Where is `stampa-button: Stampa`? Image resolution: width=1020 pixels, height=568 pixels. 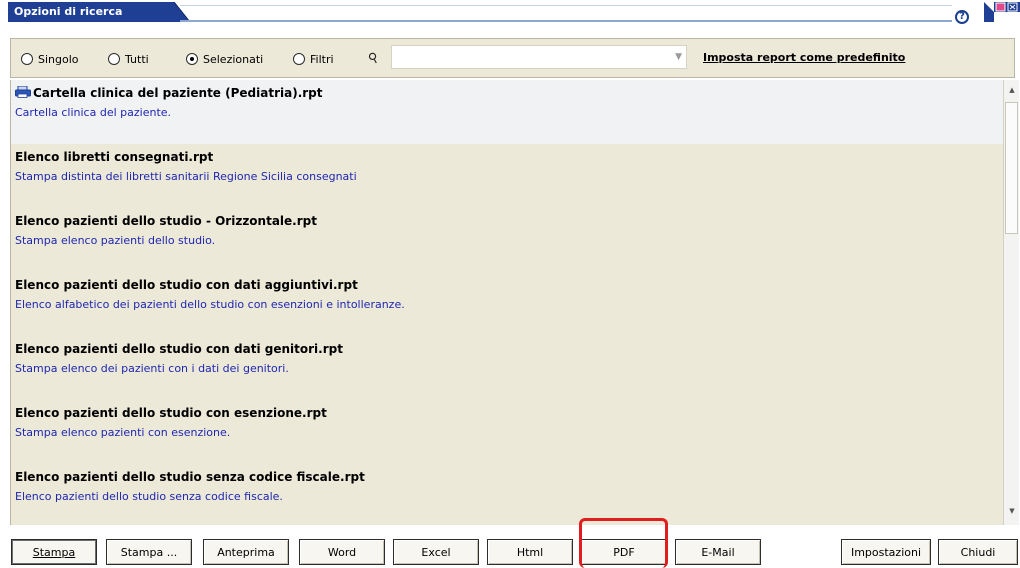 stampa-button: Stampa is located at coordinates (54, 552).